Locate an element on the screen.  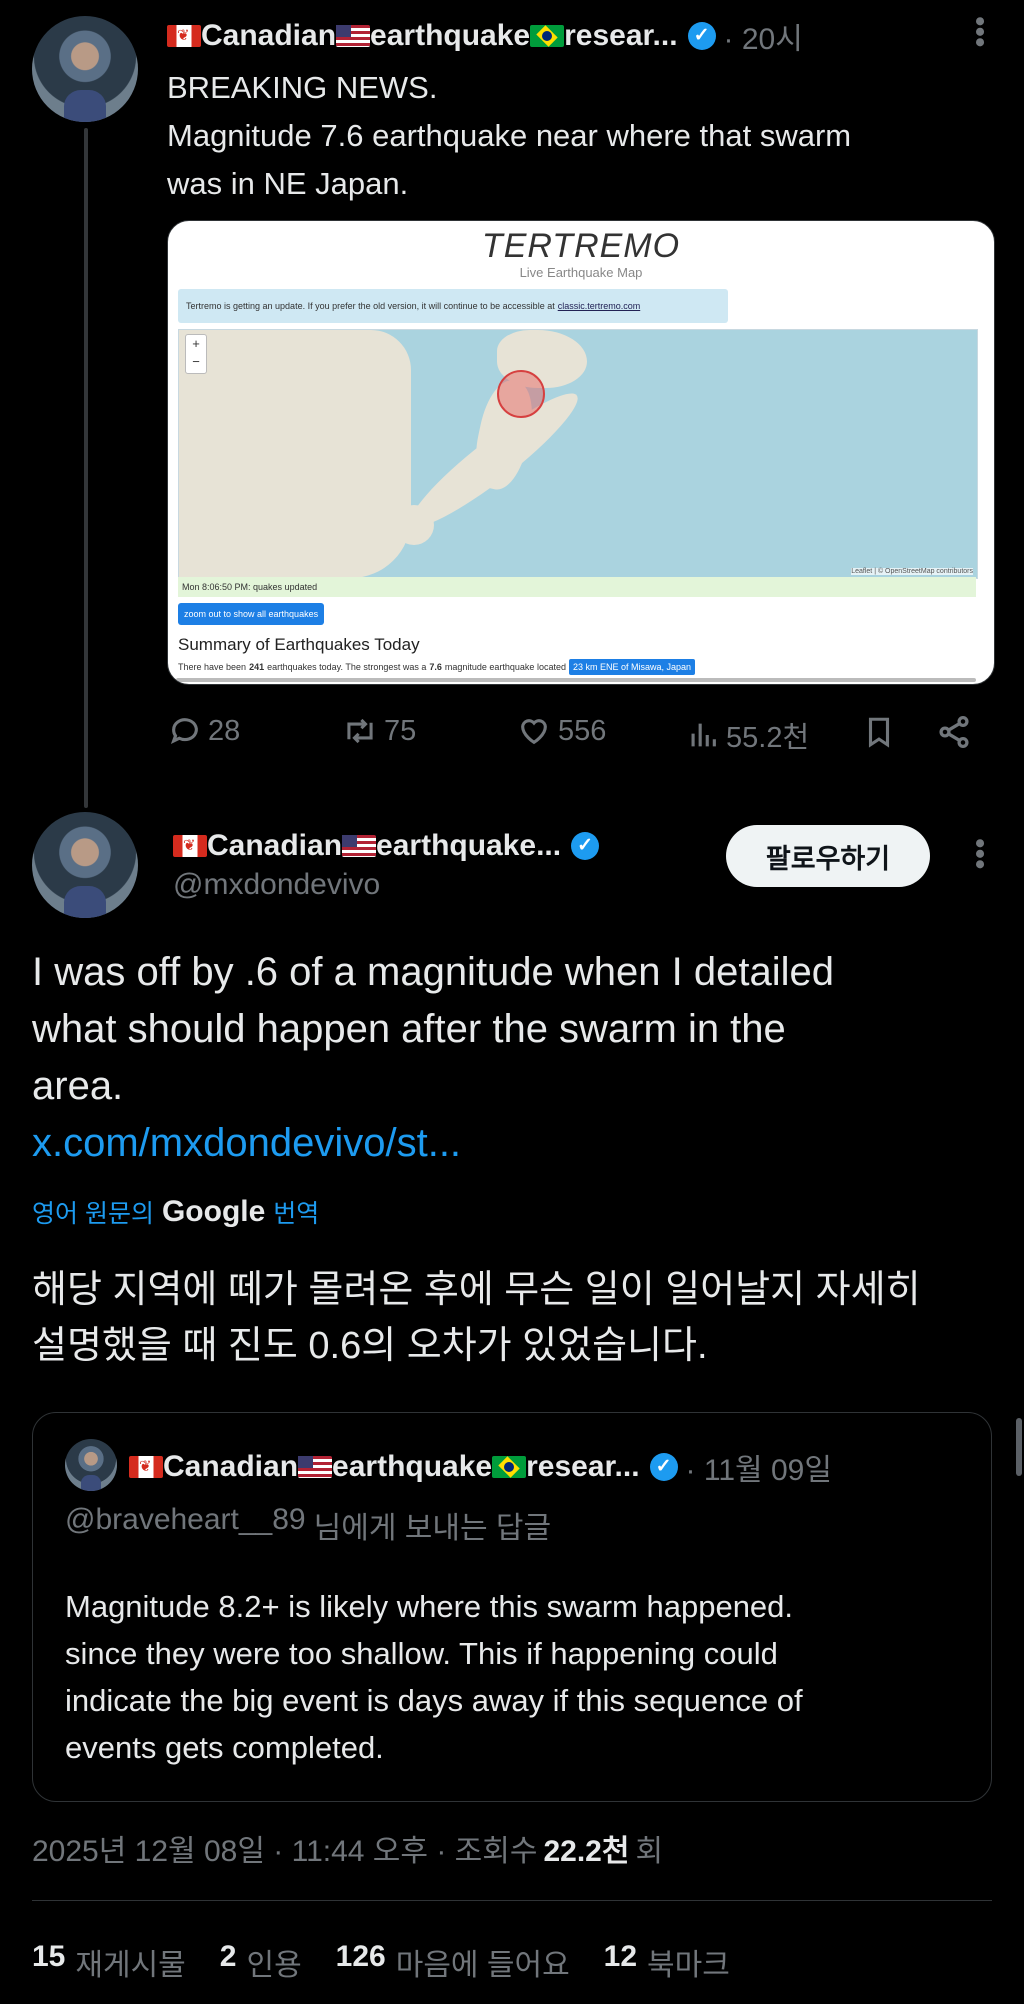
parent-author-row: Canadian earthquake resear... ✓ · 20시 is located at coordinates (485, 36).